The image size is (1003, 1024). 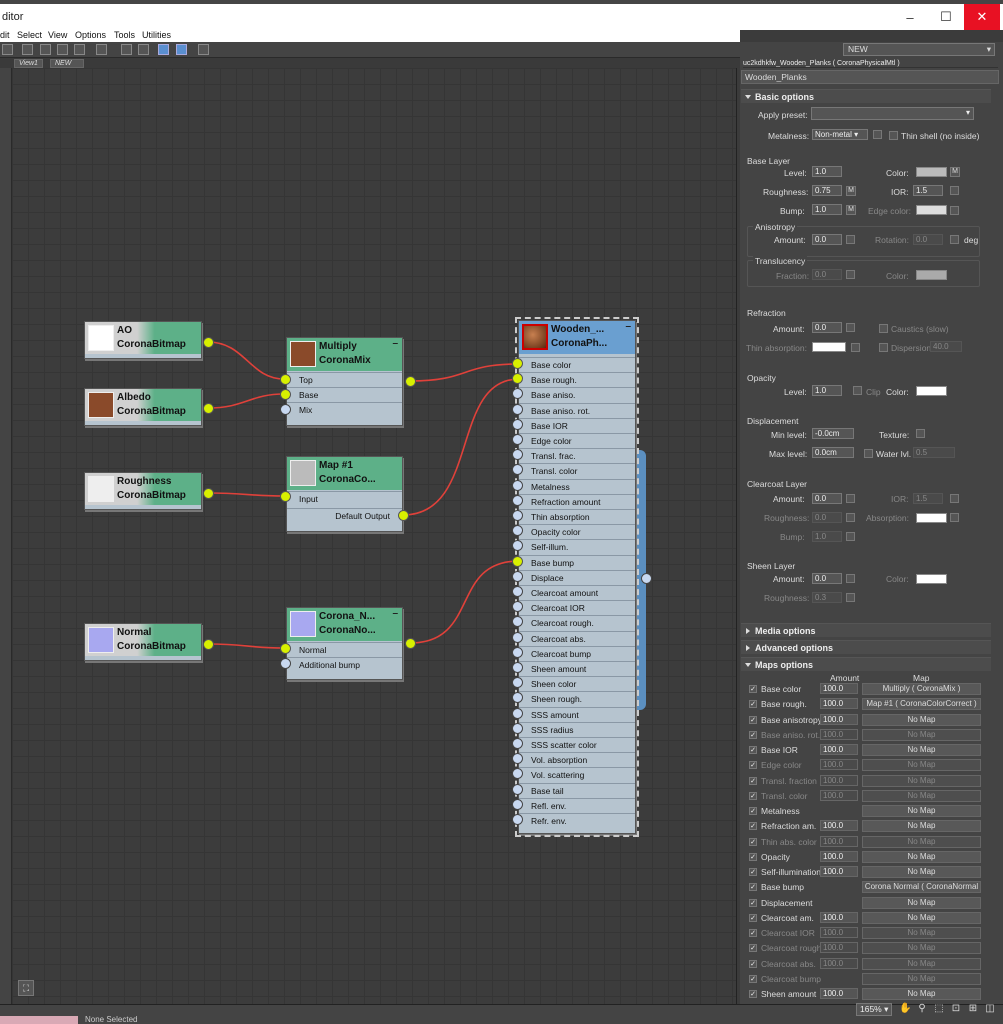 I want to click on sheen-amount-spinner: 0.0, so click(x=827, y=578).